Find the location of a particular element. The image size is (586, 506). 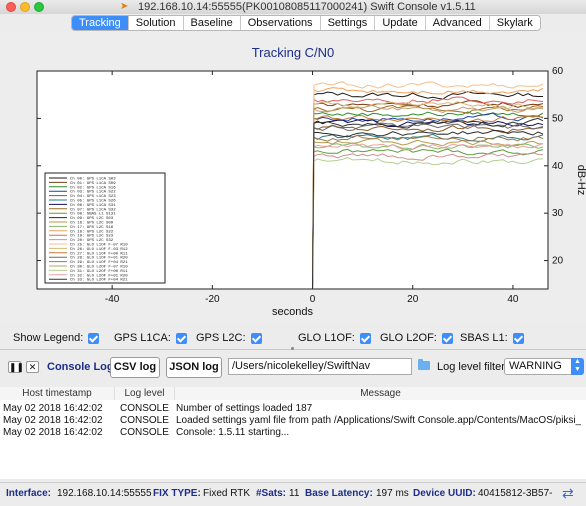

csv-log-button: CSV log is located at coordinates (135, 367).